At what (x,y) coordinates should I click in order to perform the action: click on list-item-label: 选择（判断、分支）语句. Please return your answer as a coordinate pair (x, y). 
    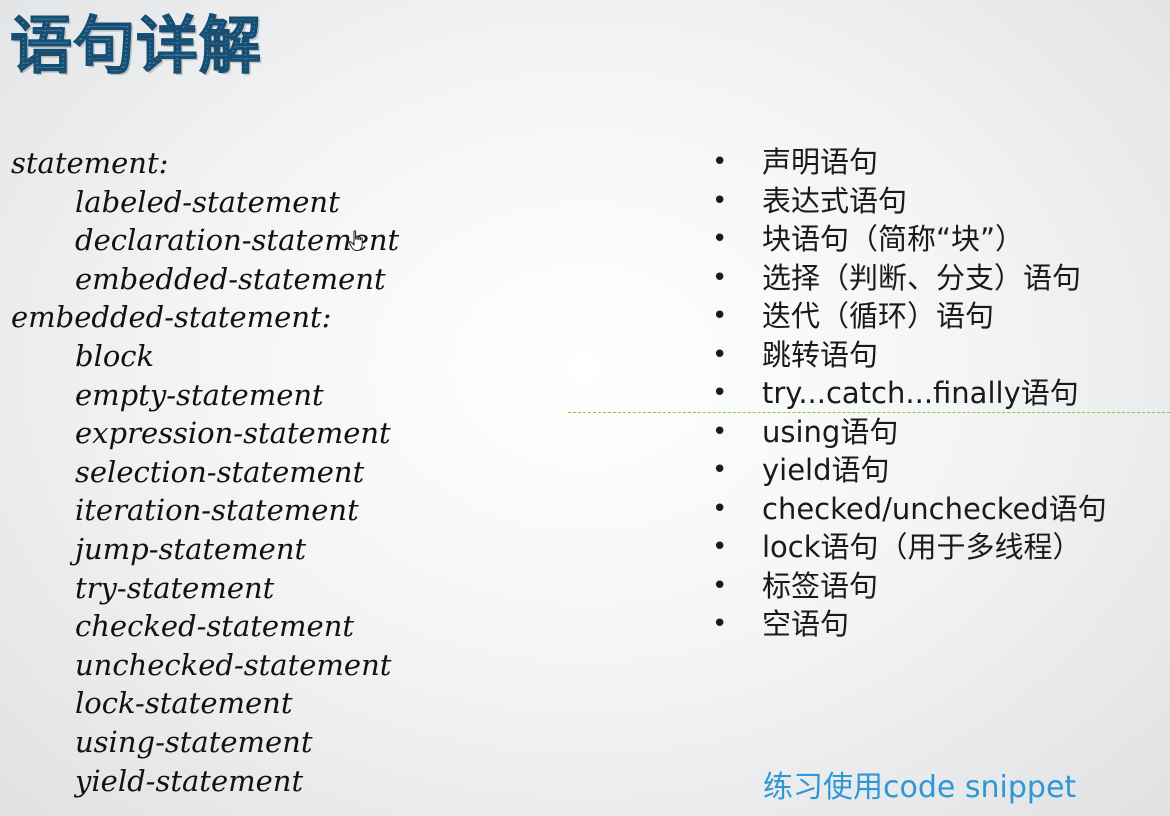
    Looking at the image, I should click on (922, 277).